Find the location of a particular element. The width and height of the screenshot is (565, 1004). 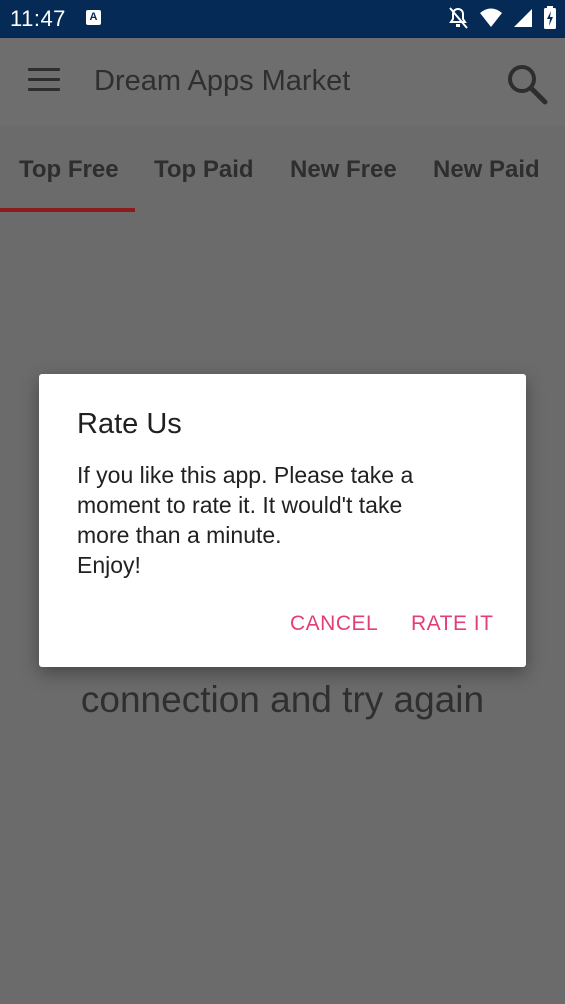

battery-icon is located at coordinates (550, 17).